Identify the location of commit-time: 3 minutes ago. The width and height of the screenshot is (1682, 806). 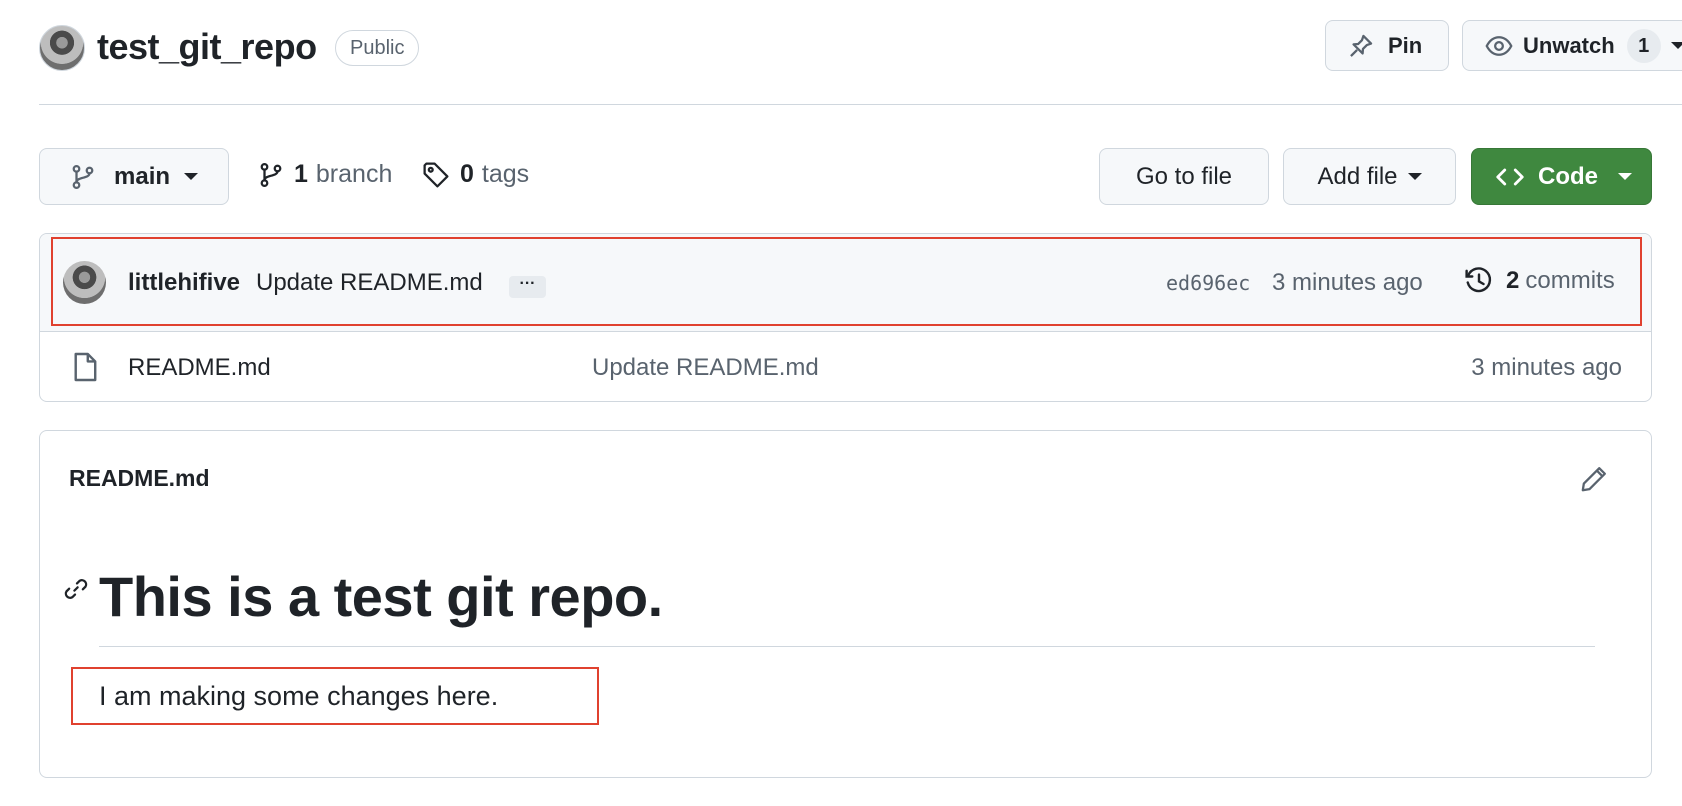
(1347, 282).